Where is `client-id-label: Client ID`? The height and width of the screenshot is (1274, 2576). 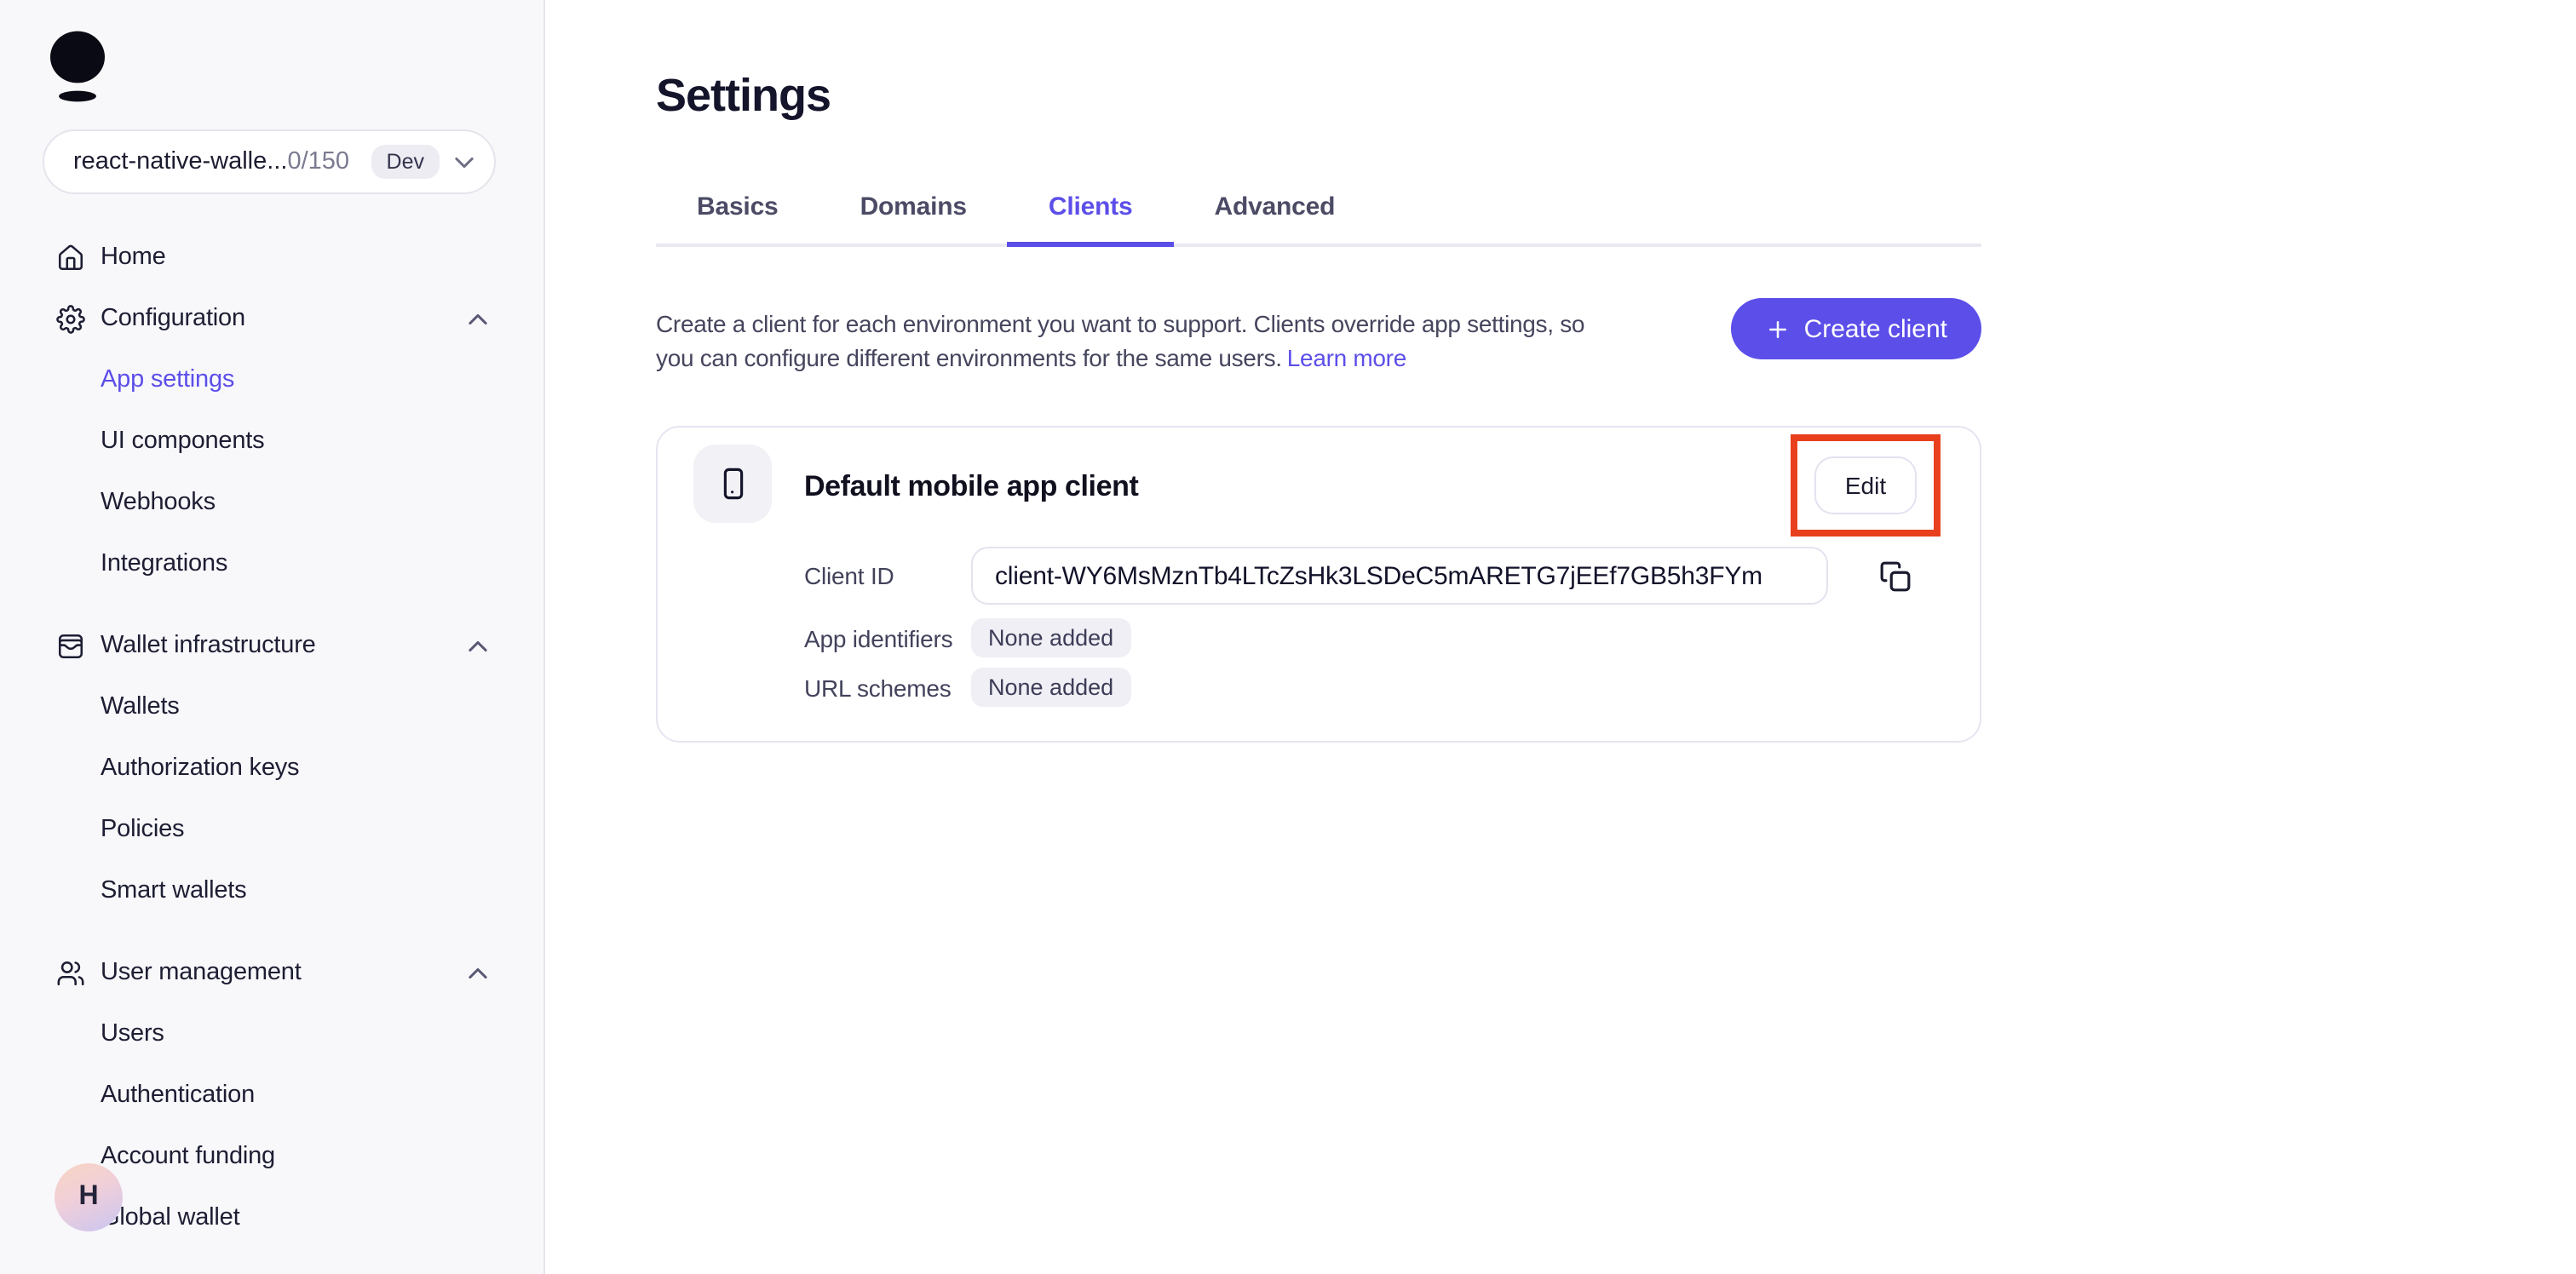 client-id-label: Client ID is located at coordinates (849, 575).